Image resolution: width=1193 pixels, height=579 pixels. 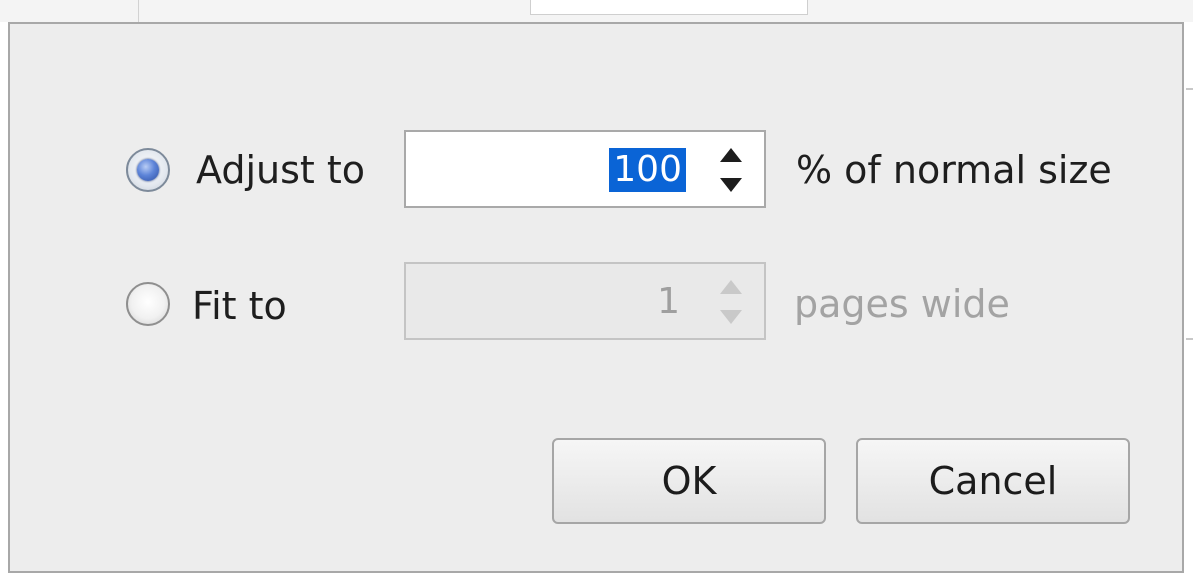 I want to click on adjust-to-row: Adjust to 100 % of normal size, so click(x=596, y=170).